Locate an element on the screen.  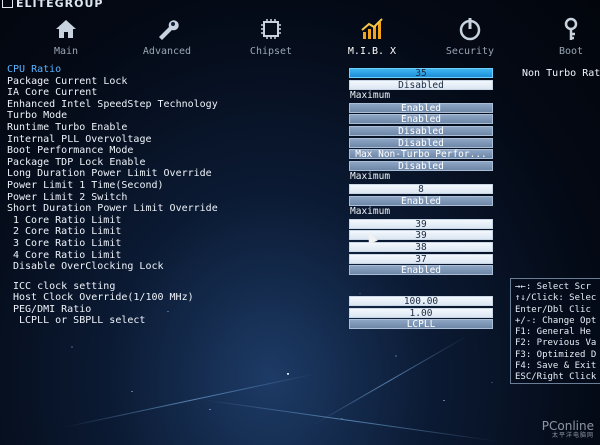
setting-label: Host Clock Override(1/100 MHz) is located at coordinates (177, 298).